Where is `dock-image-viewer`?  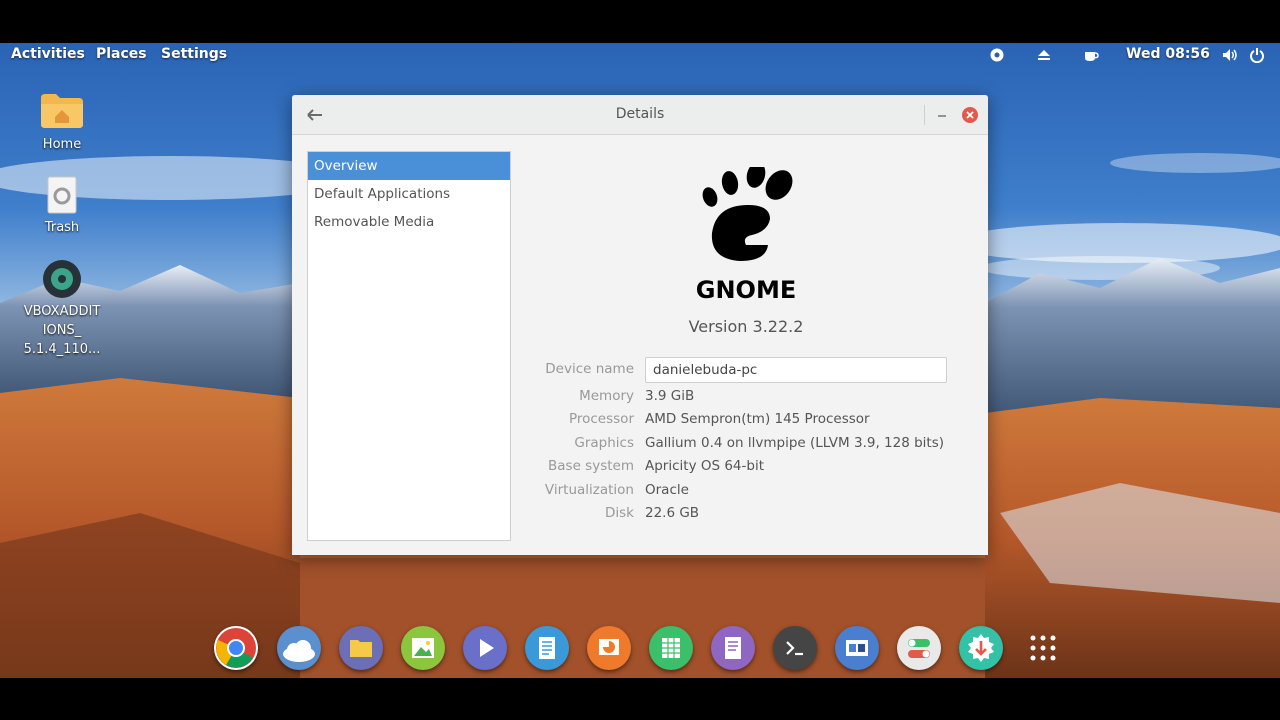
dock-image-viewer is located at coordinates (423, 648).